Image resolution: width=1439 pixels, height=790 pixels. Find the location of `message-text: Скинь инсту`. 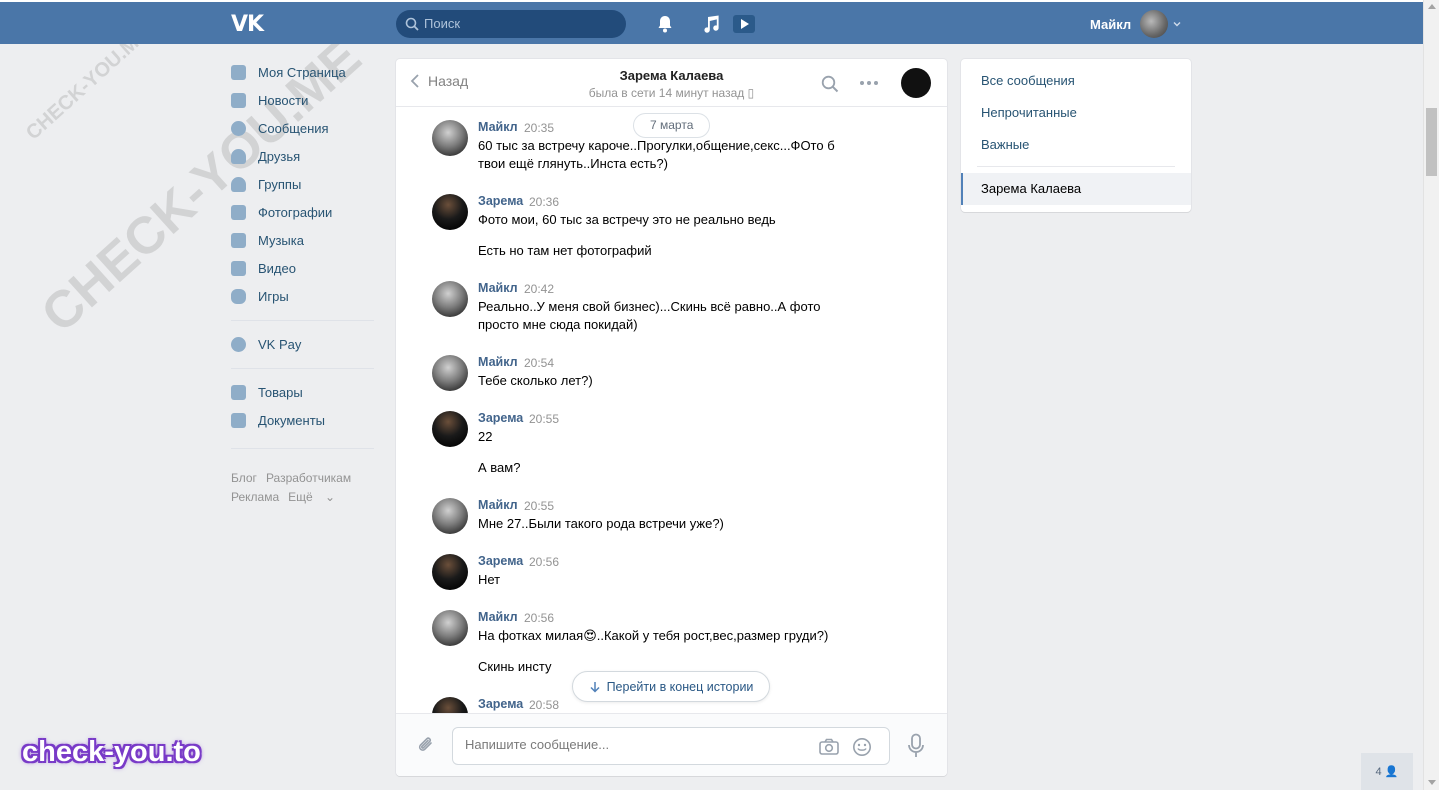

message-text: Скинь инсту is located at coordinates (515, 666).